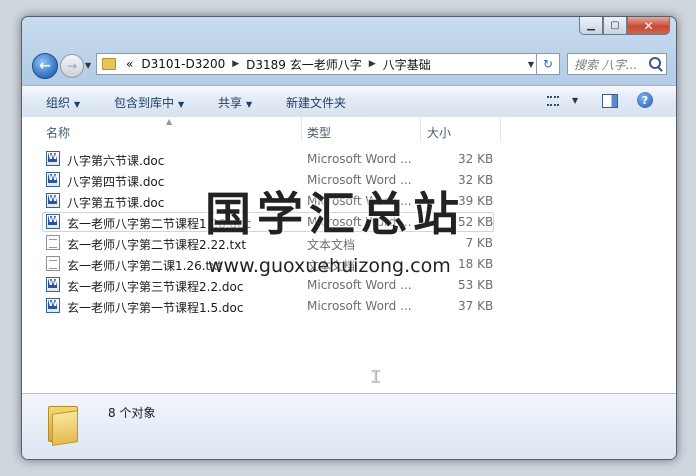 Image resolution: width=696 pixels, height=476 pixels. I want to click on organize-label: 组织, so click(58, 103).